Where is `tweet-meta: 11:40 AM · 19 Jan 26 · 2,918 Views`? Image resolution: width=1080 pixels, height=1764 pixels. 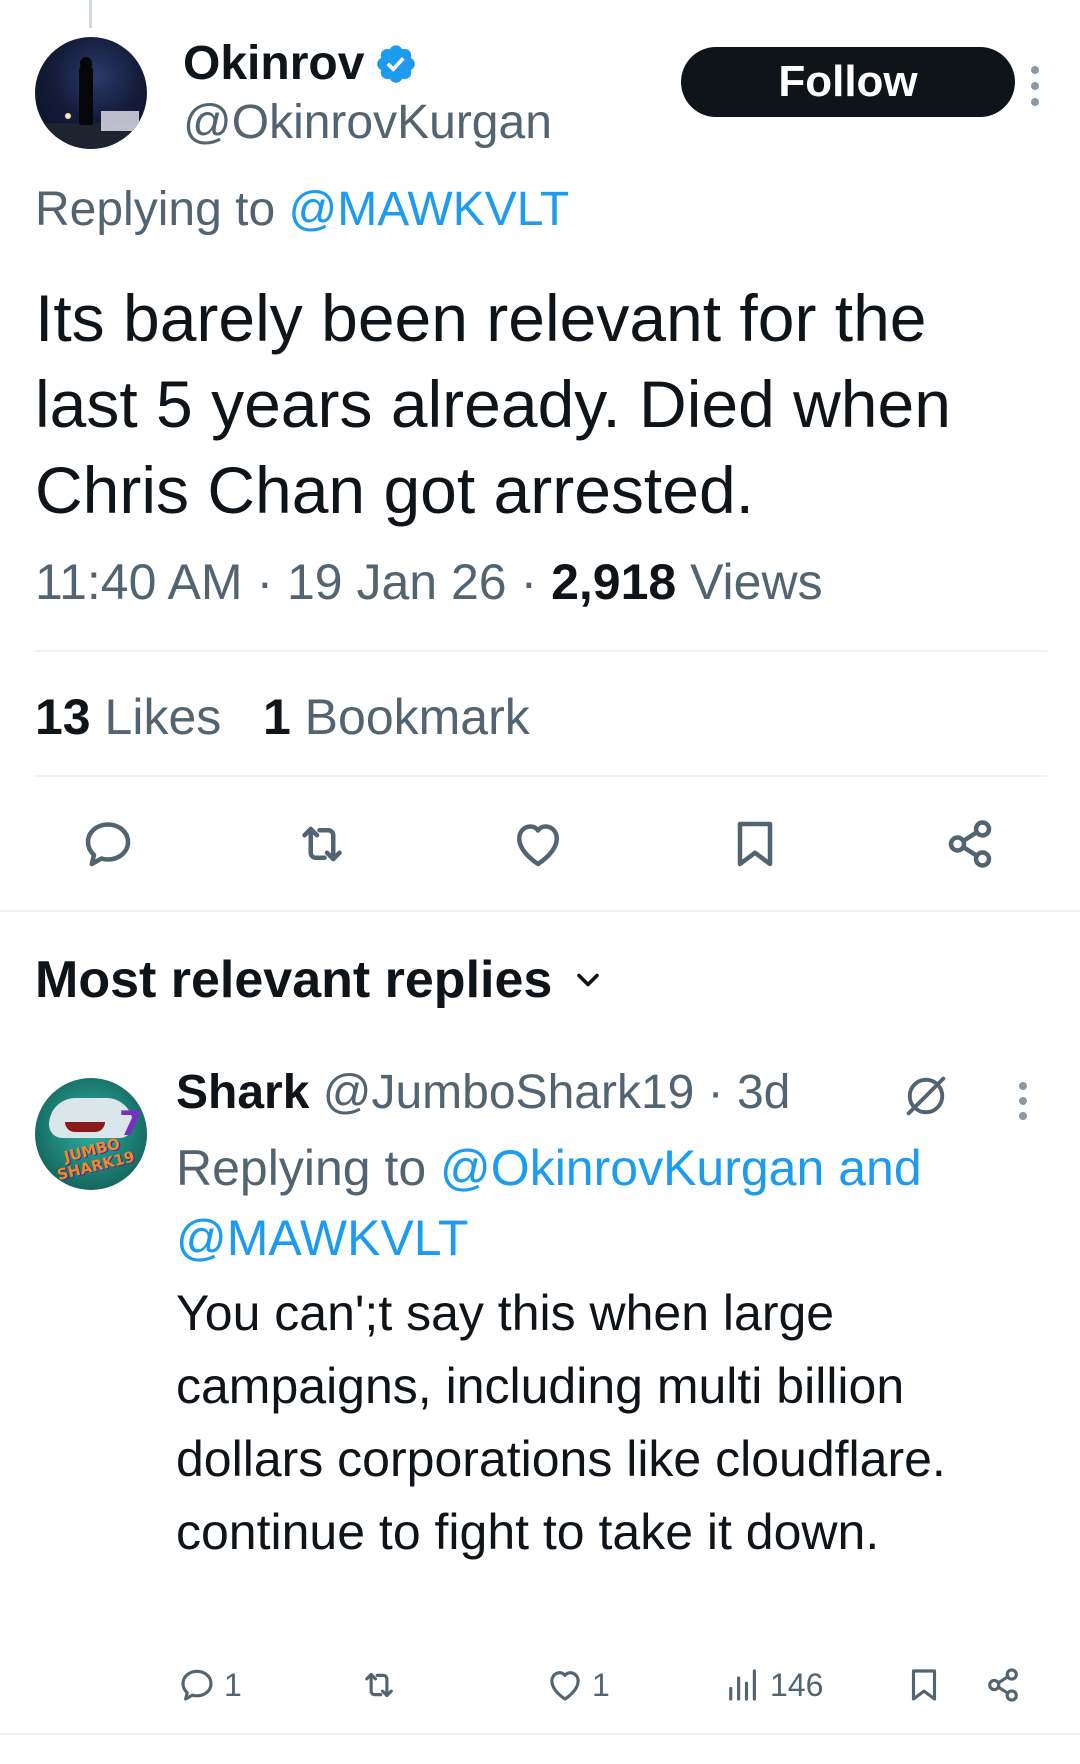
tweet-meta: 11:40 AM · 19 Jan 26 · 2,918 Views is located at coordinates (429, 582).